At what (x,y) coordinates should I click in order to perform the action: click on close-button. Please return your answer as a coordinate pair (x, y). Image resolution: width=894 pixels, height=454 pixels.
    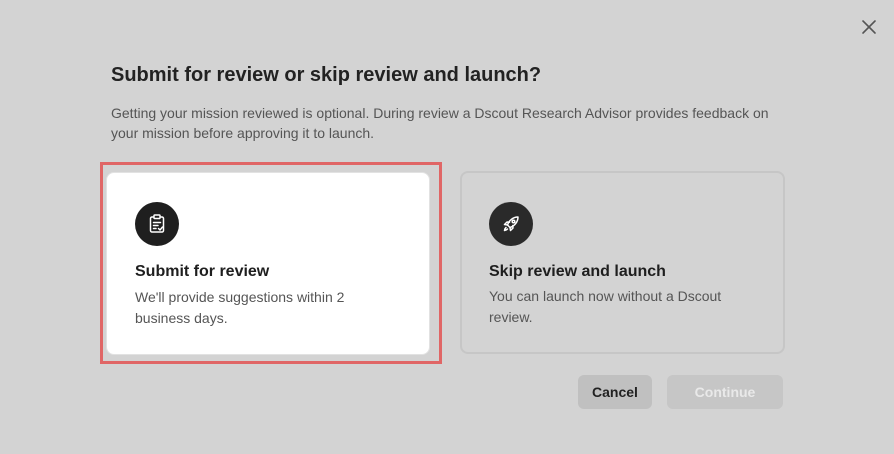
    Looking at the image, I should click on (869, 27).